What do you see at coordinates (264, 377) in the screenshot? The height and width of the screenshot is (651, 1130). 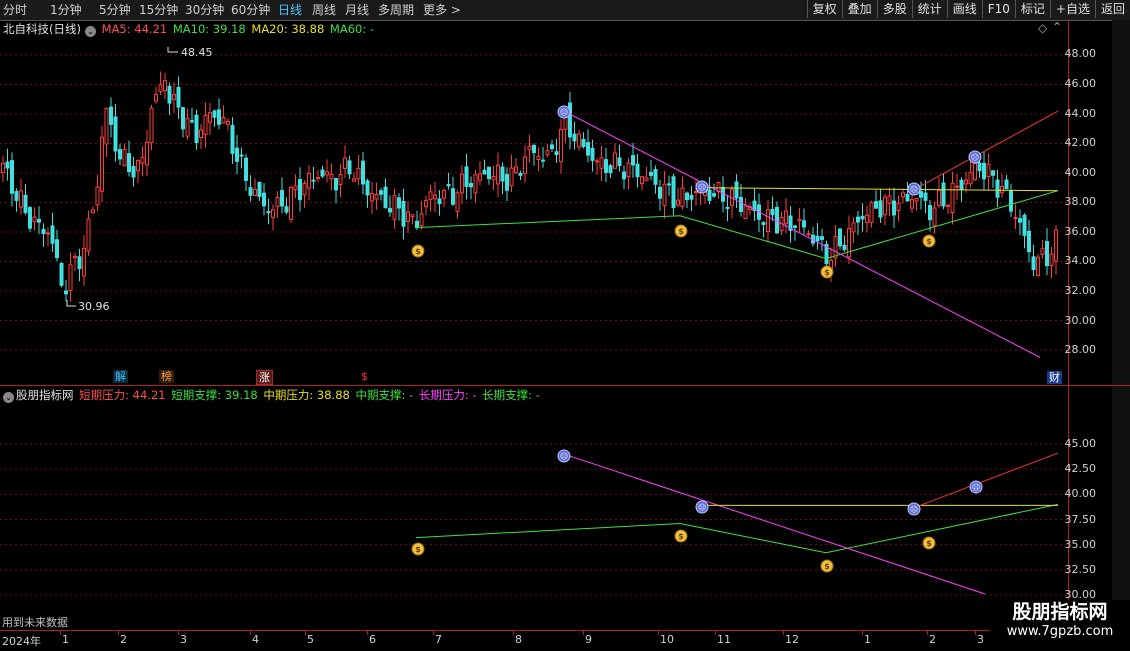 I see `event-tag-rise: 涨` at bounding box center [264, 377].